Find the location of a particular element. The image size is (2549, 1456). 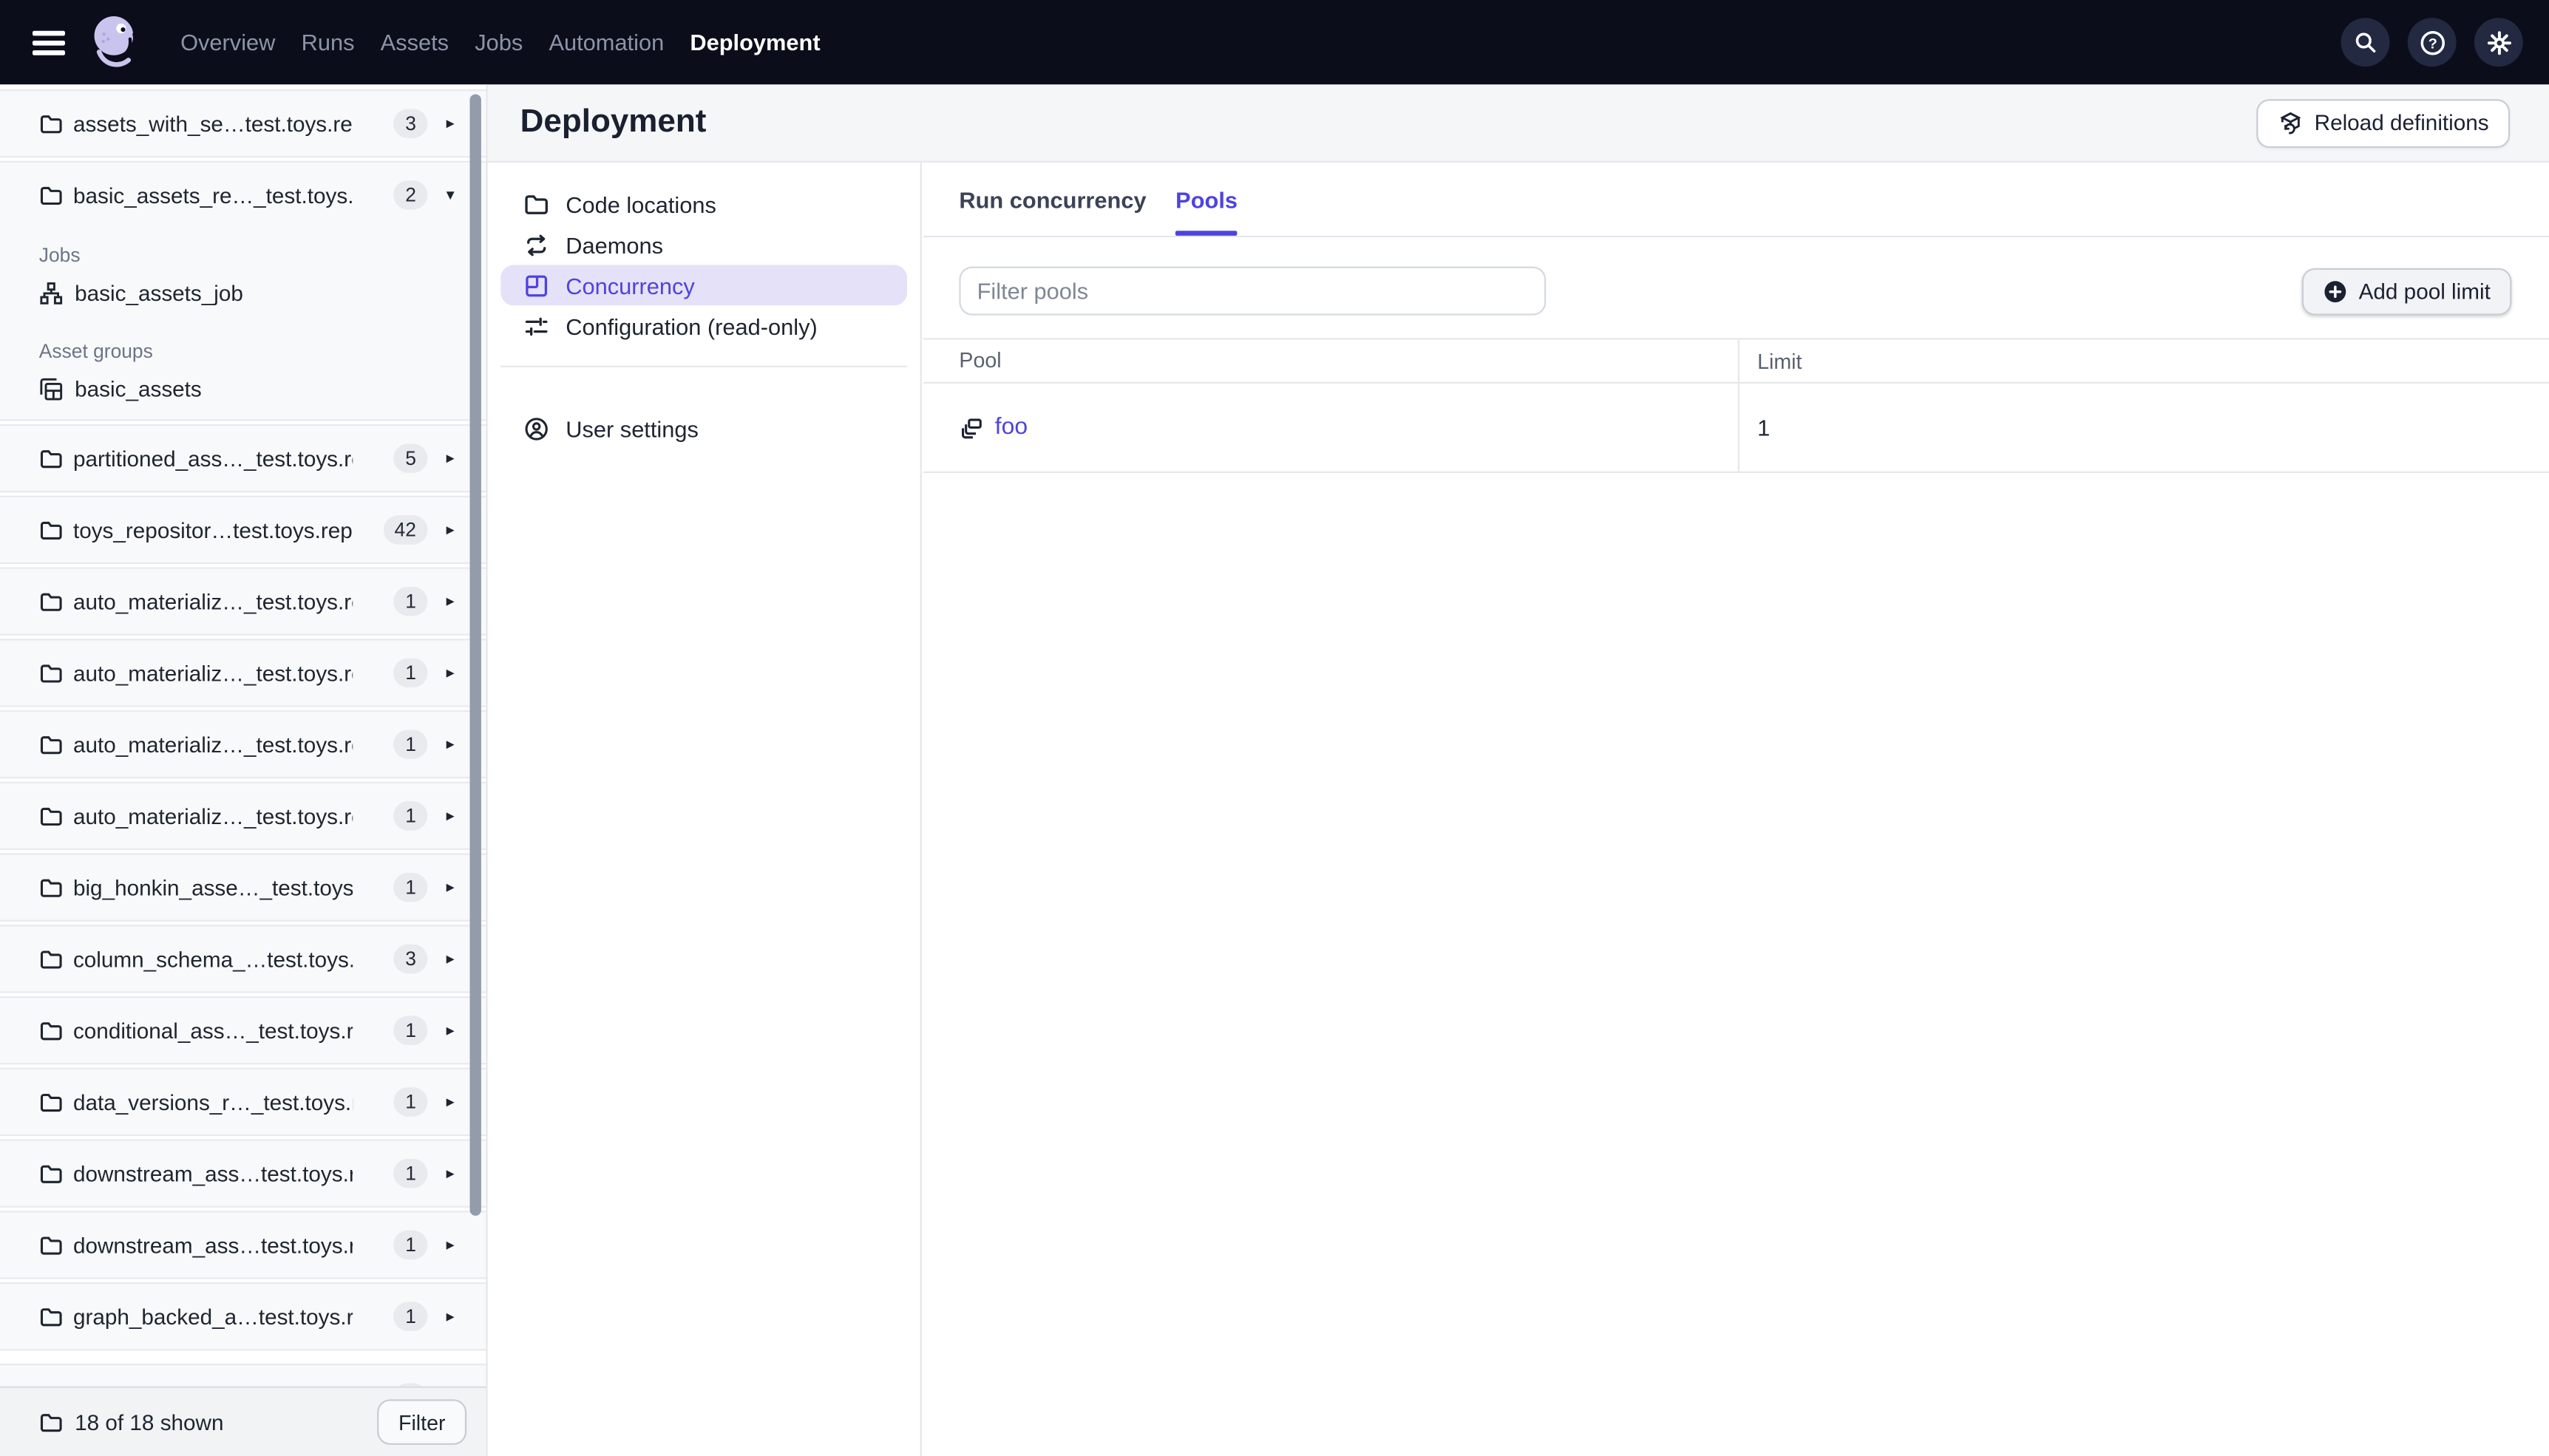

count-badge: 3 is located at coordinates (411, 124).